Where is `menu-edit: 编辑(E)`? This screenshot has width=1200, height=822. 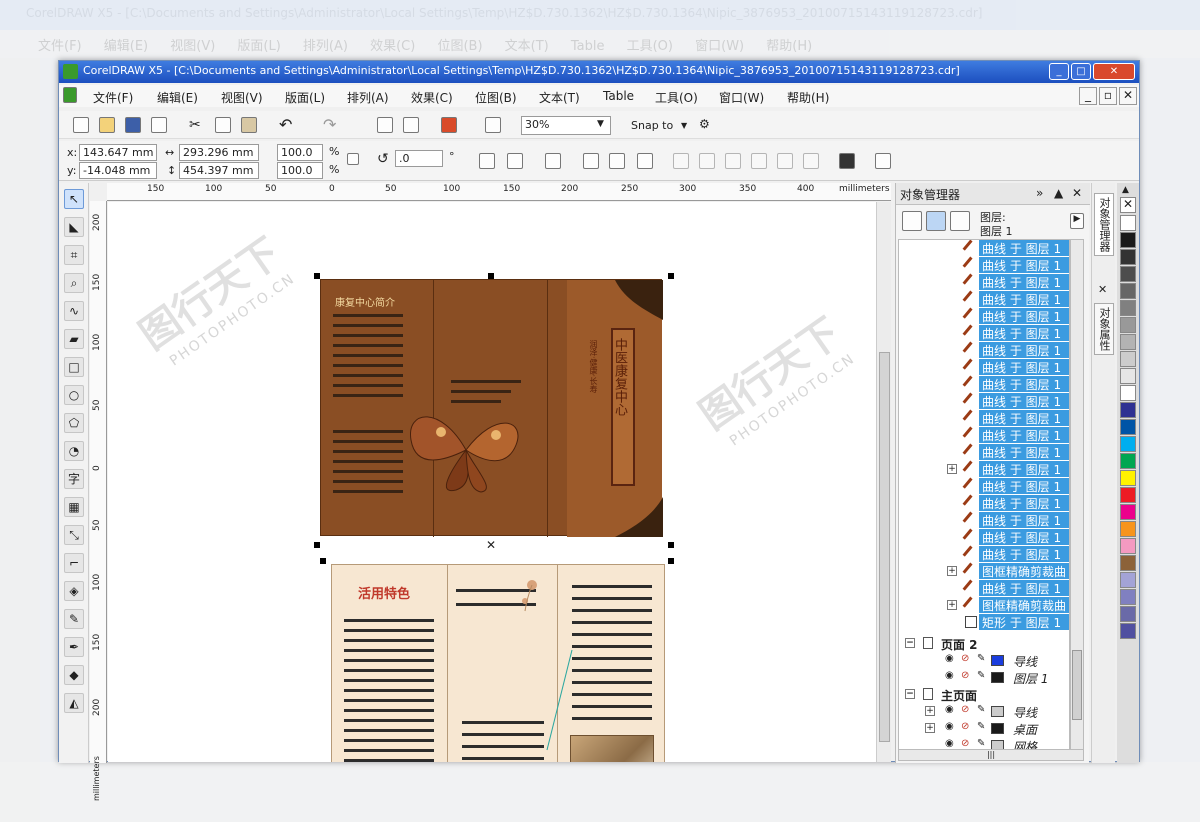
menu-edit: 编辑(E) is located at coordinates (177, 97).